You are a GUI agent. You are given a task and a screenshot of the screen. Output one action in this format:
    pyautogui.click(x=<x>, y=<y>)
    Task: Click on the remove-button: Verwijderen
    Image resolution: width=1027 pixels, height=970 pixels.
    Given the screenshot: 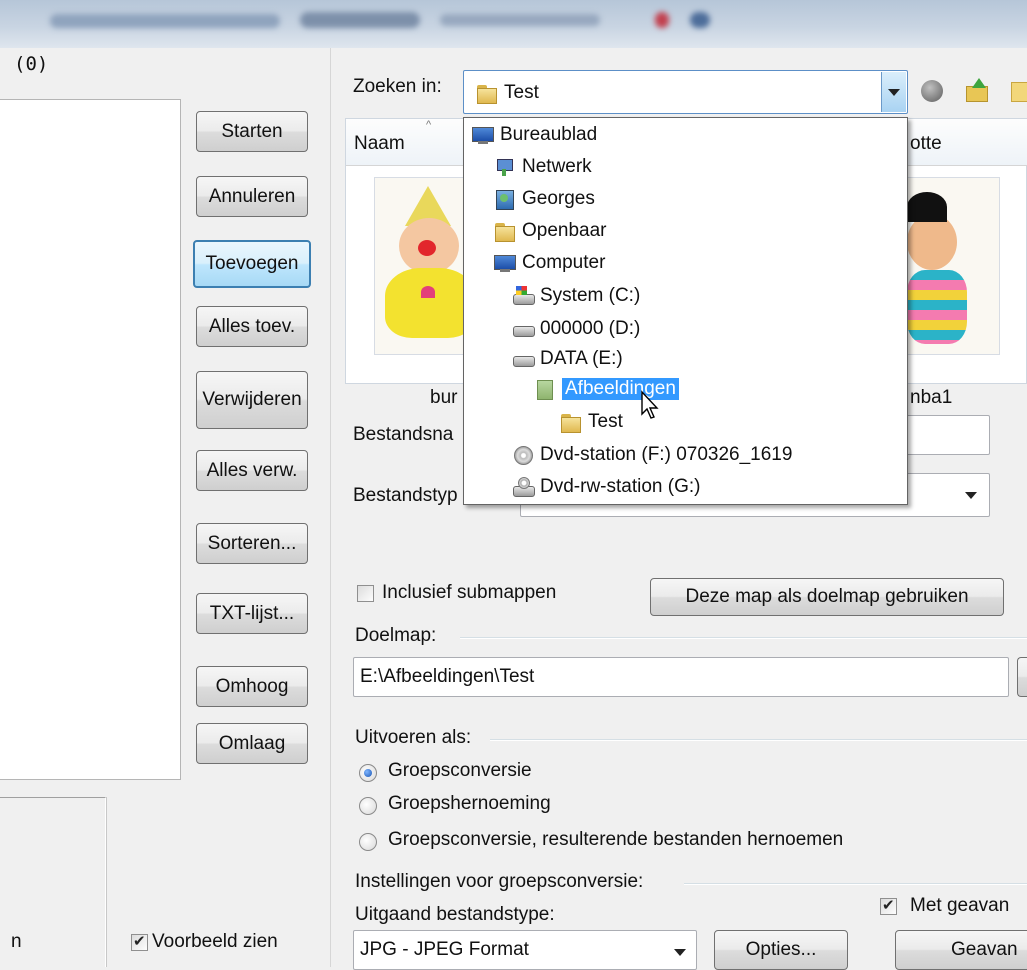 What is the action you would take?
    pyautogui.click(x=252, y=400)
    